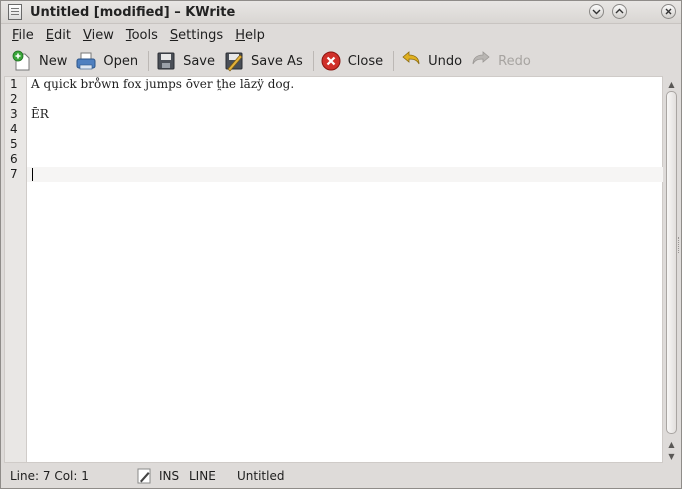 This screenshot has height=489, width=682. What do you see at coordinates (23, 35) in the screenshot?
I see `menu-file: File` at bounding box center [23, 35].